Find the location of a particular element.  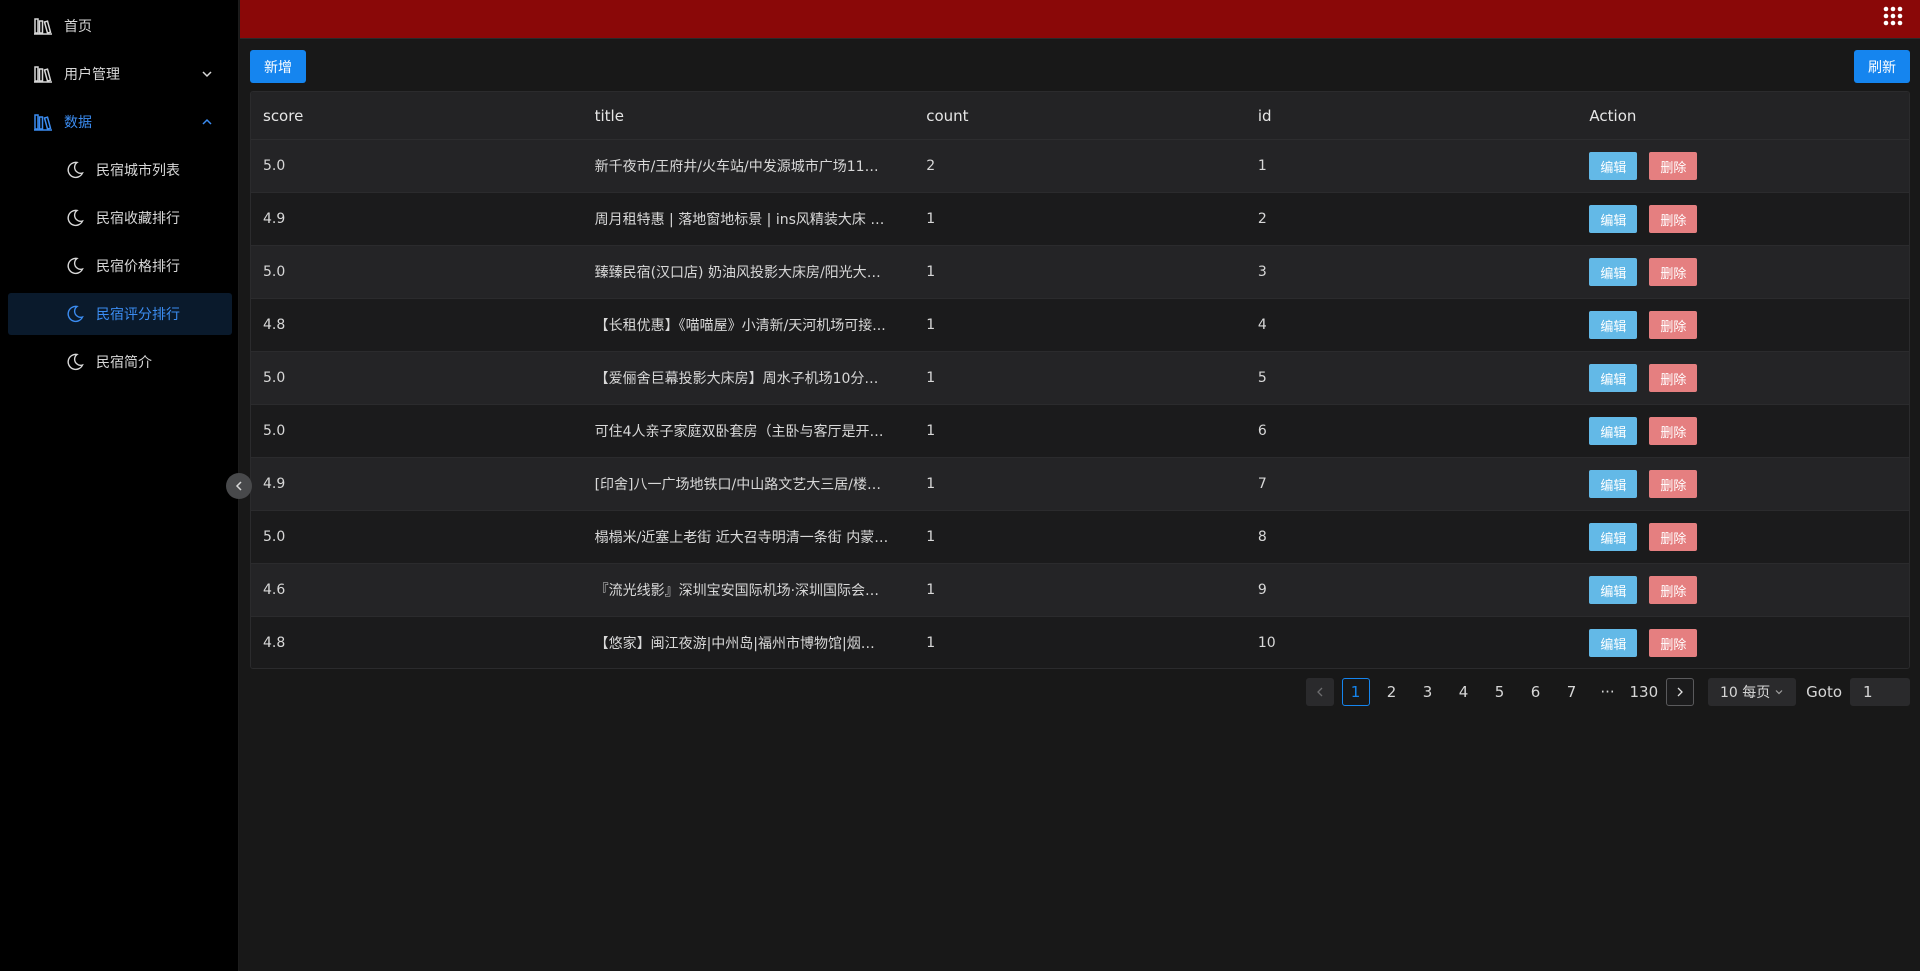

cell-id: 8 is located at coordinates (1262, 537).